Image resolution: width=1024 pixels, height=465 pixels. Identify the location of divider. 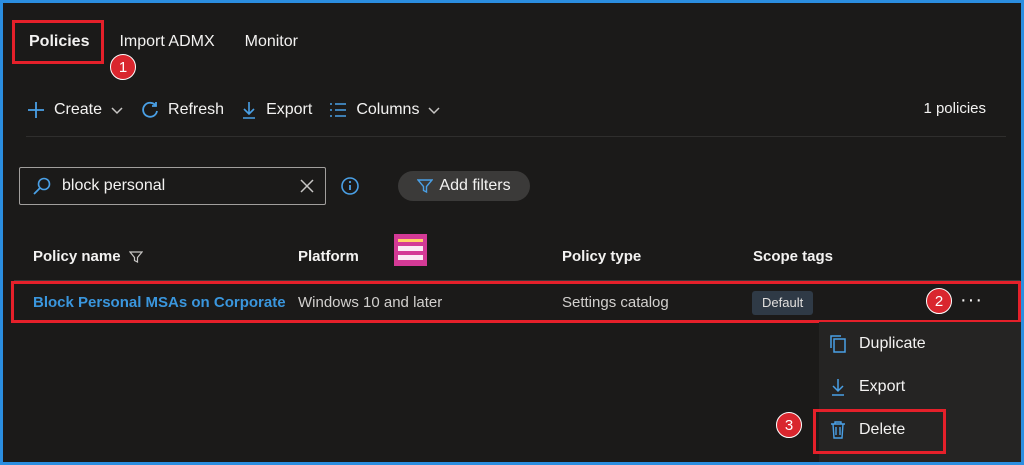
(516, 136).